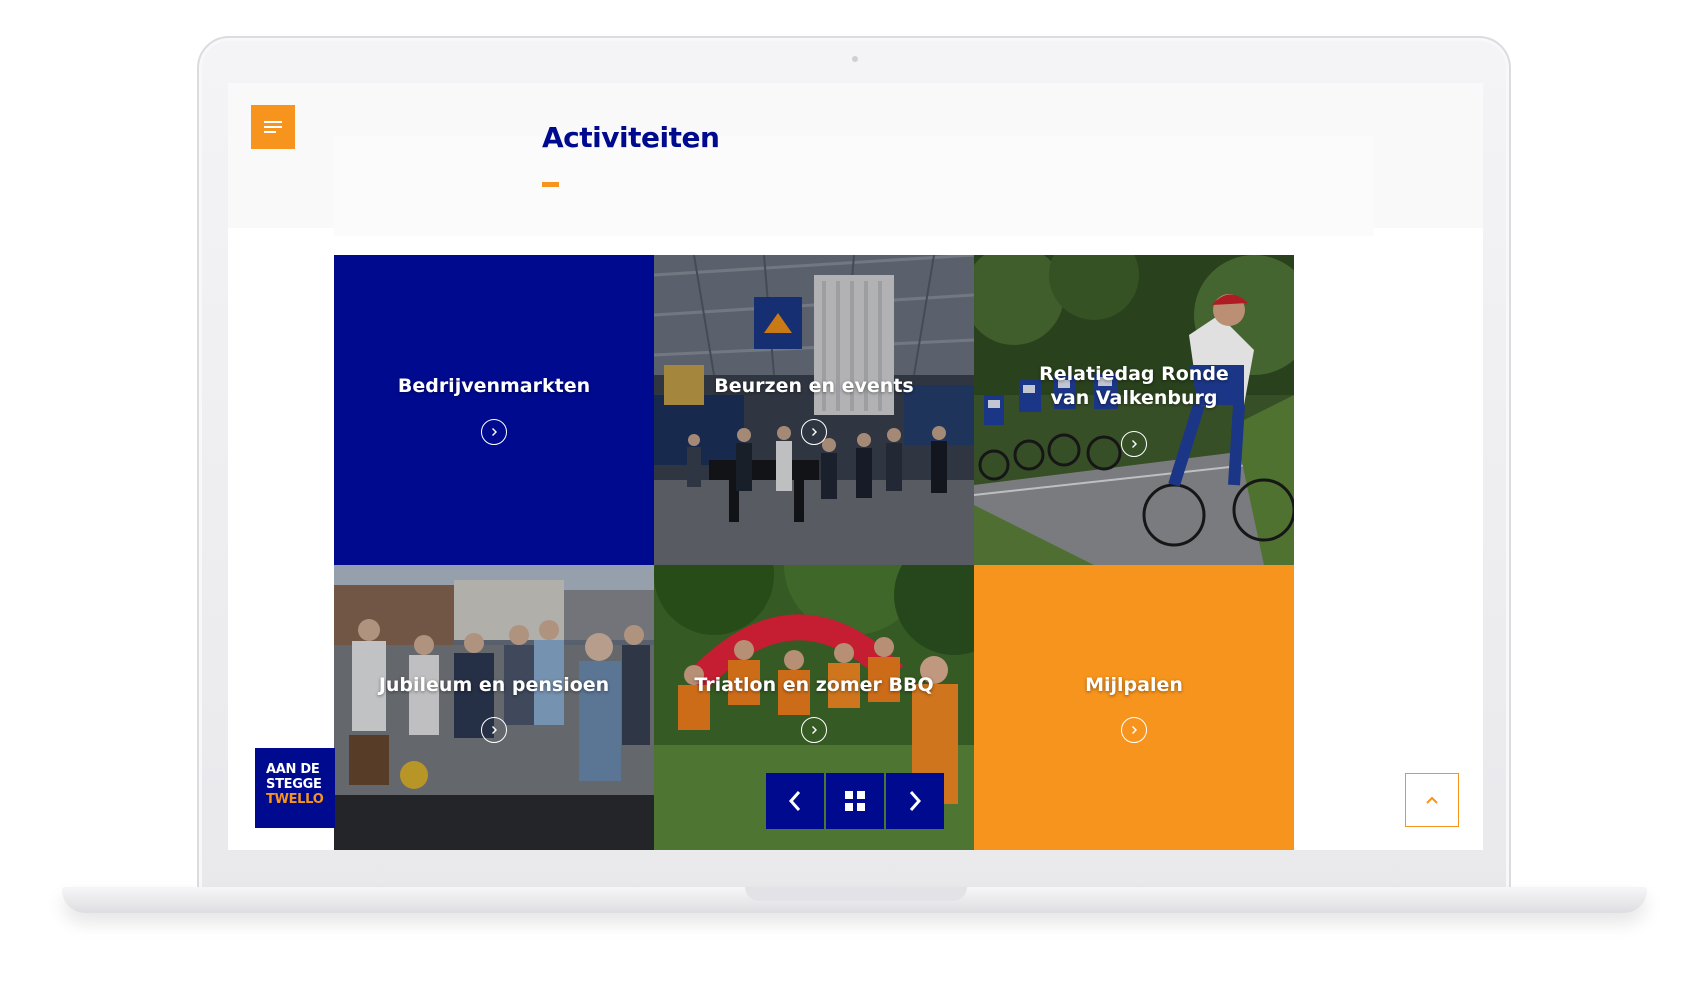  Describe the element at coordinates (550, 184) in the screenshot. I see `title-accent-bar` at that location.